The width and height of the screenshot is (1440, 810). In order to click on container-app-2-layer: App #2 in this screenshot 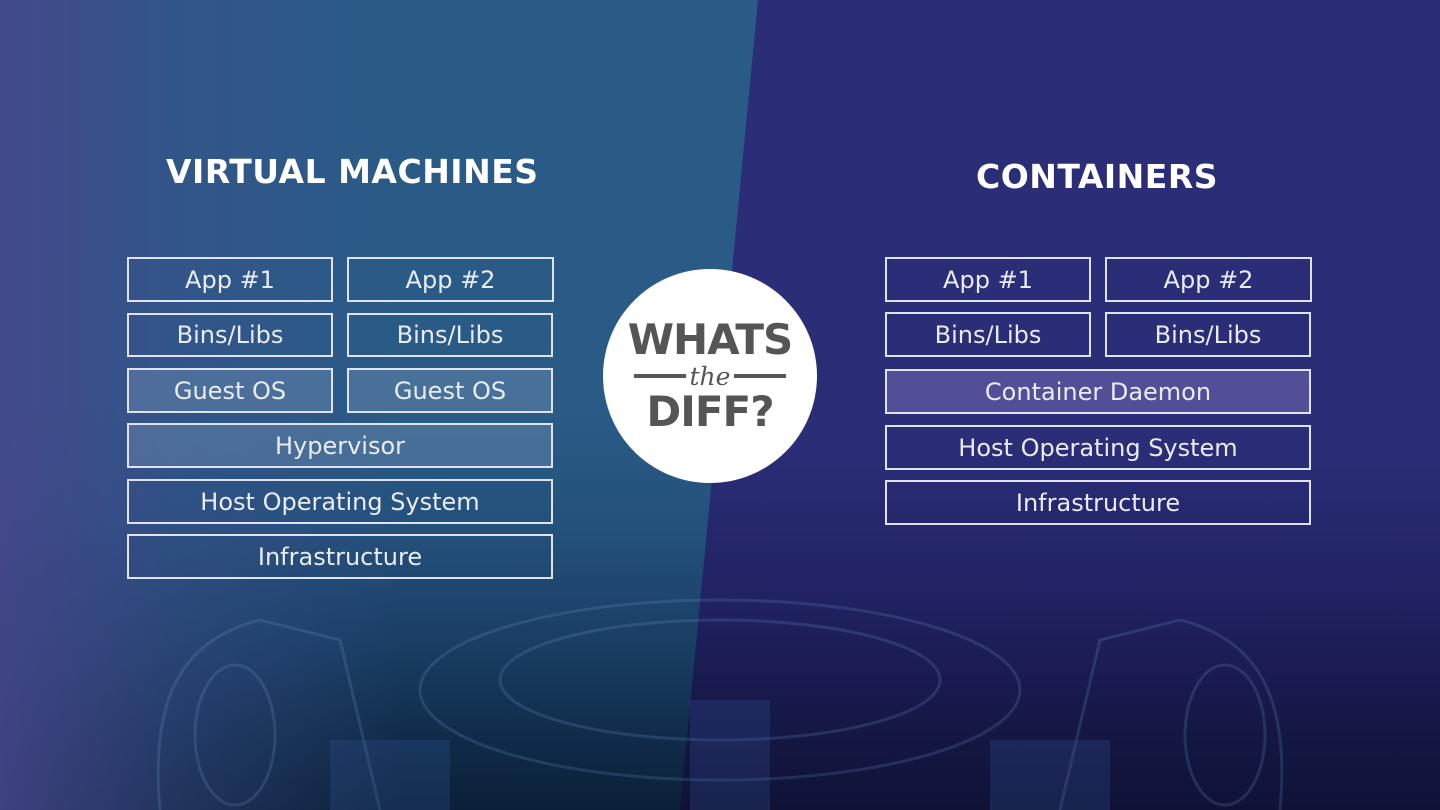, I will do `click(1208, 279)`.